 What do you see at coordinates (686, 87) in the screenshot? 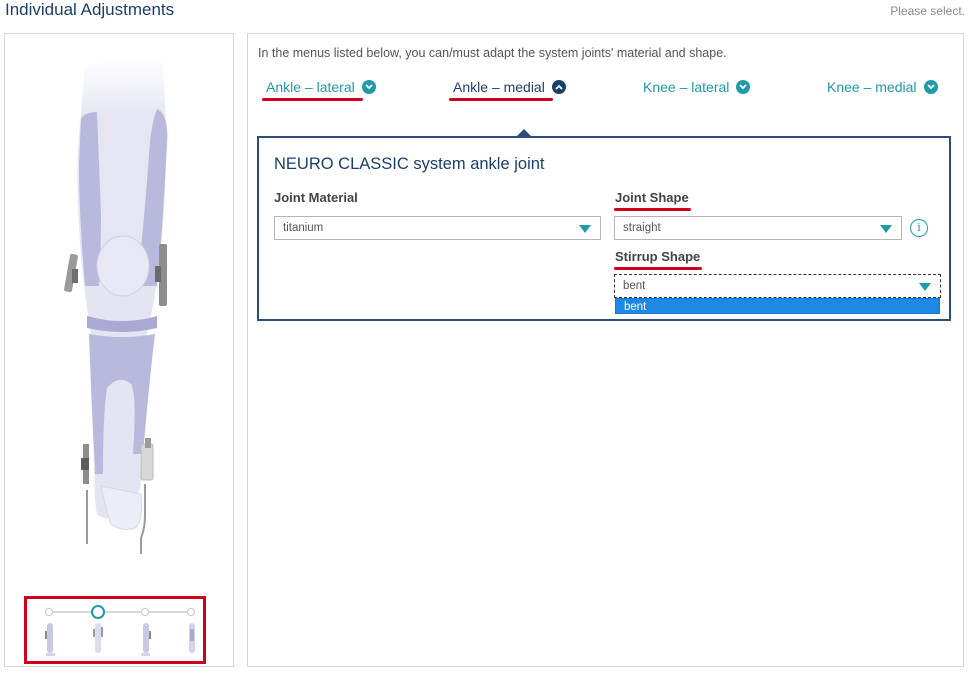
I see `tab-label: Knee – lateral` at bounding box center [686, 87].